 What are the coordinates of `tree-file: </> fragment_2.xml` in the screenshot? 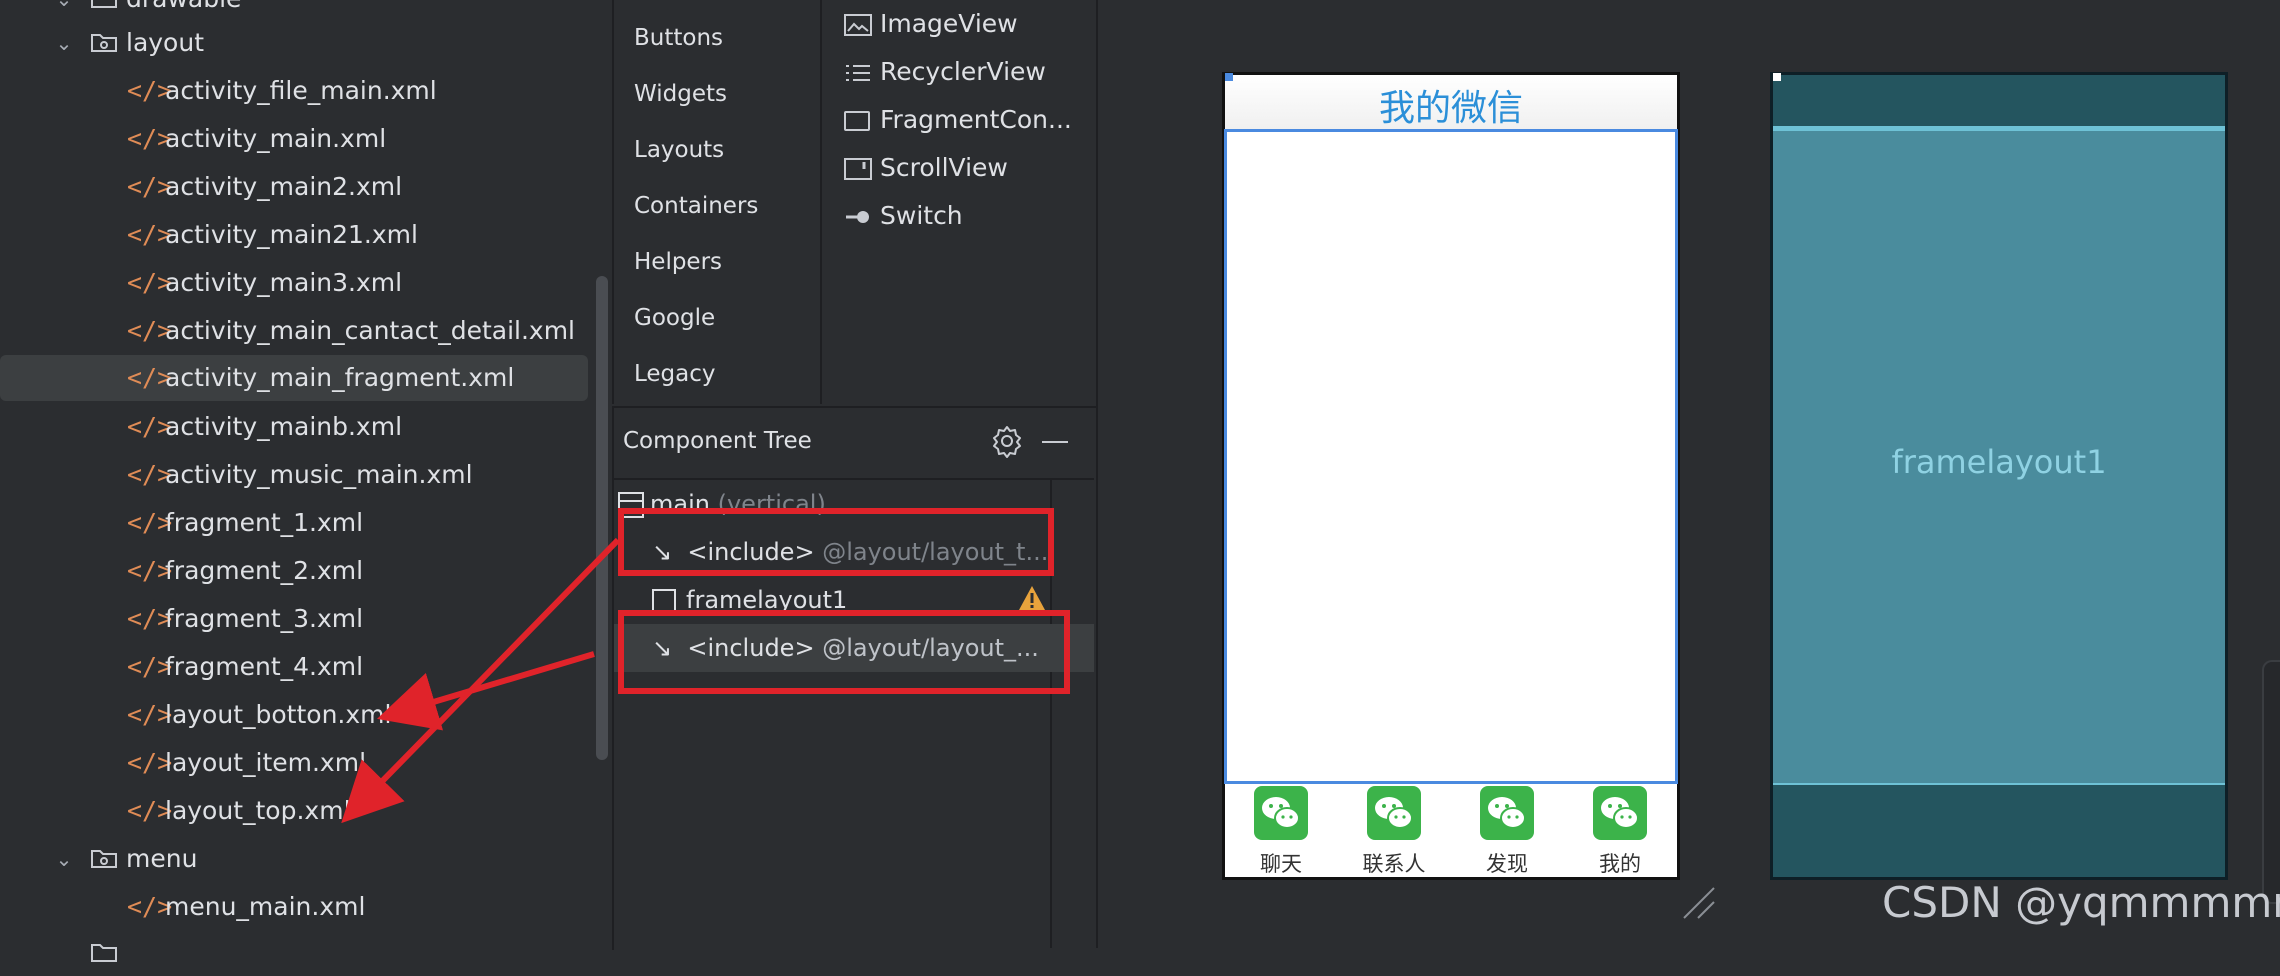 It's located at (294, 571).